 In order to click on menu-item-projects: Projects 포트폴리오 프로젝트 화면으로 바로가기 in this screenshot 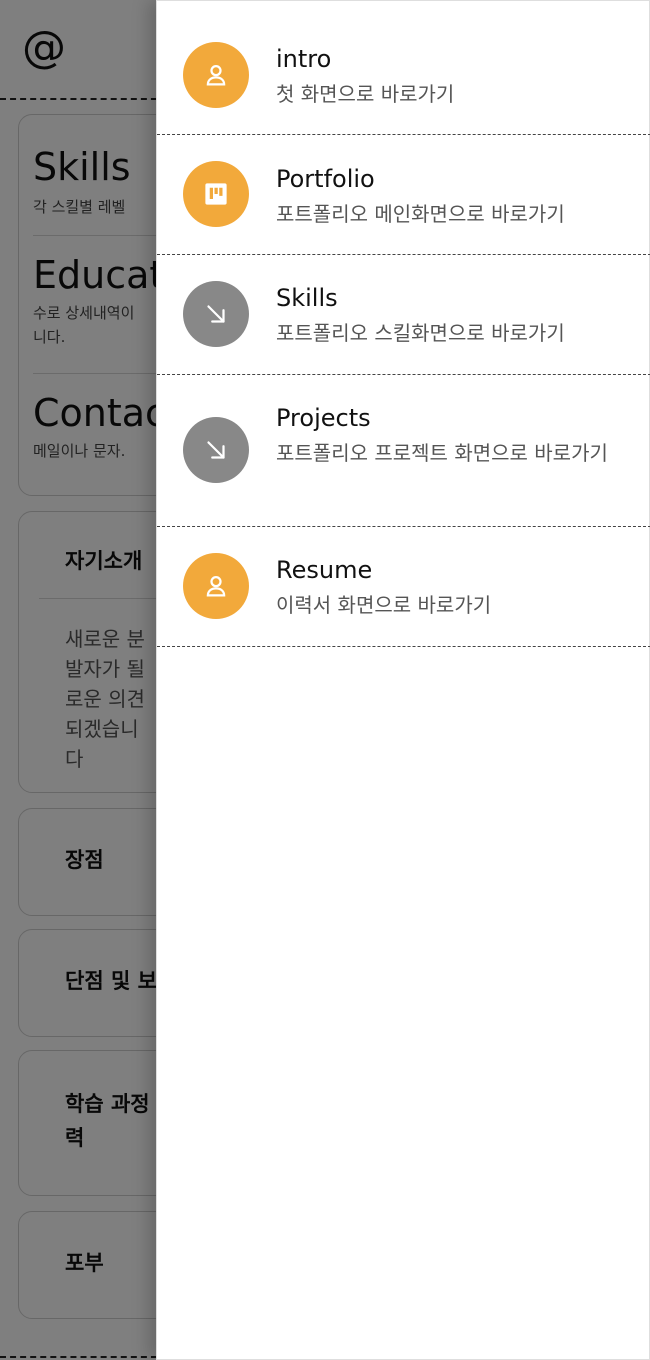, I will do `click(403, 451)`.